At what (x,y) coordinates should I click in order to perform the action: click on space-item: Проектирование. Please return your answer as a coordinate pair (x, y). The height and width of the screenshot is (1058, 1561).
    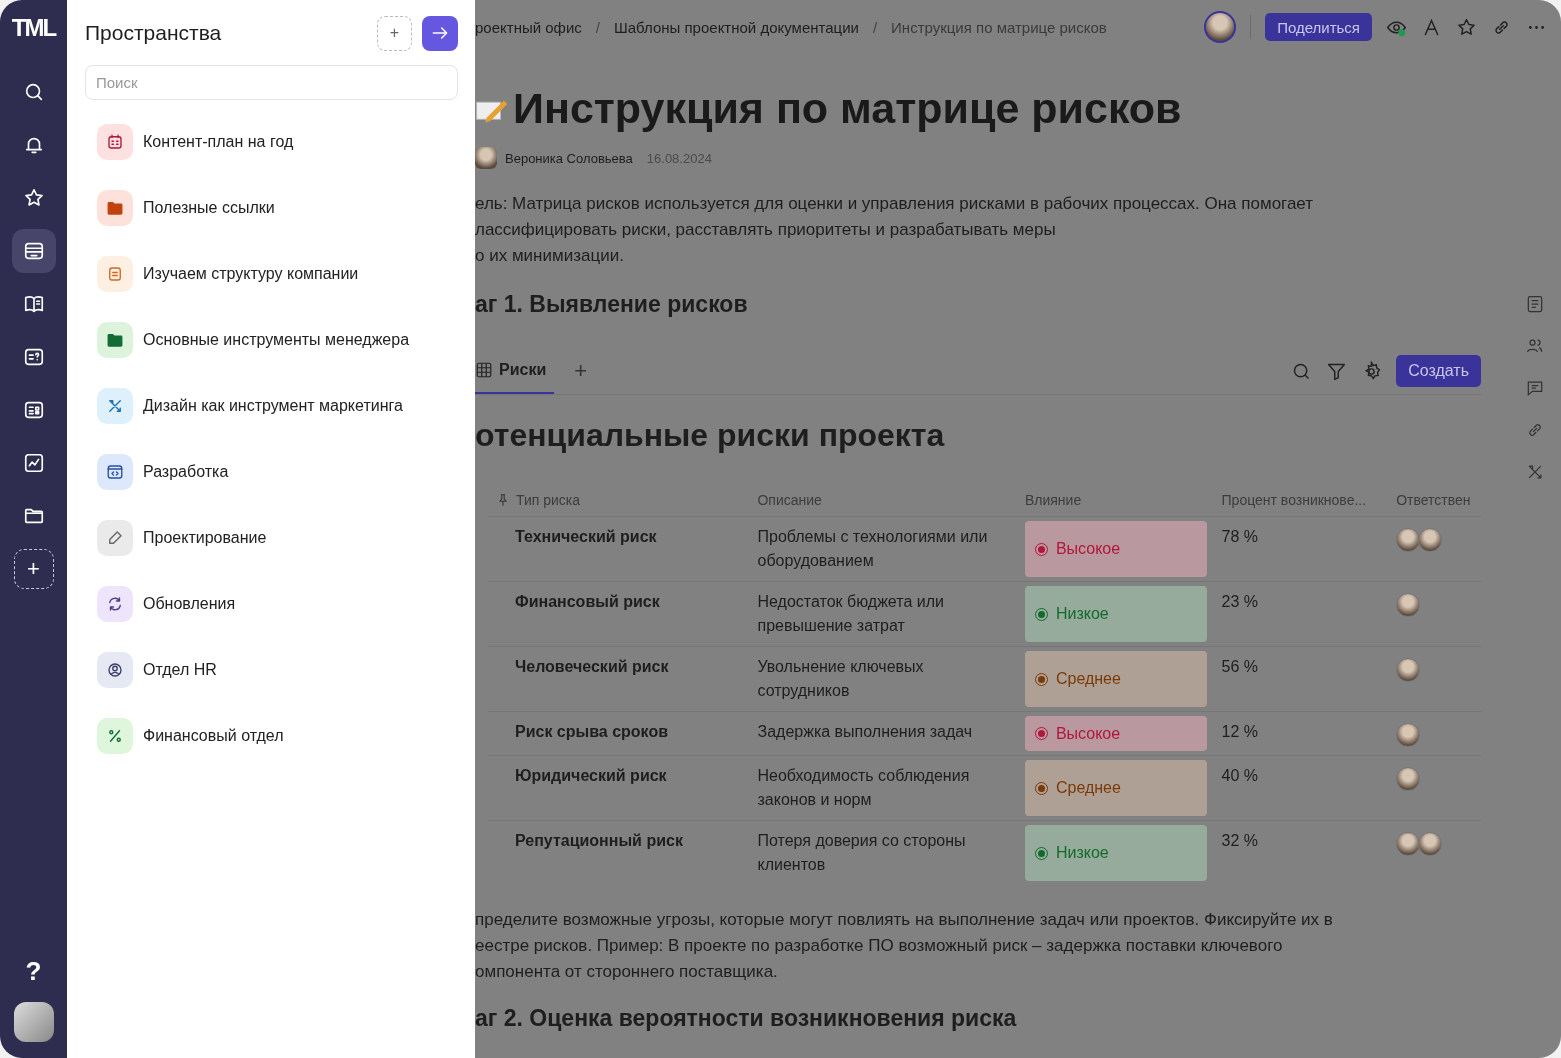
    Looking at the image, I should click on (277, 538).